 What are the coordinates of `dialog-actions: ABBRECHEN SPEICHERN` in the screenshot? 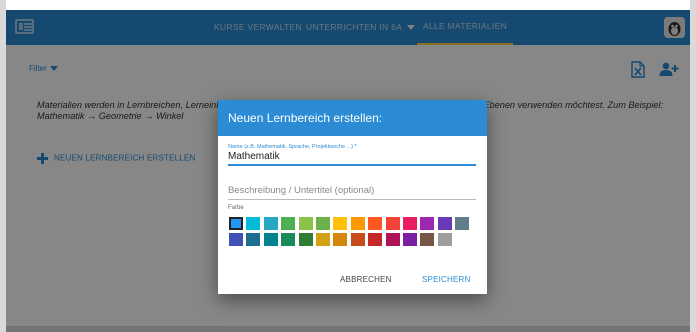 It's located at (352, 281).